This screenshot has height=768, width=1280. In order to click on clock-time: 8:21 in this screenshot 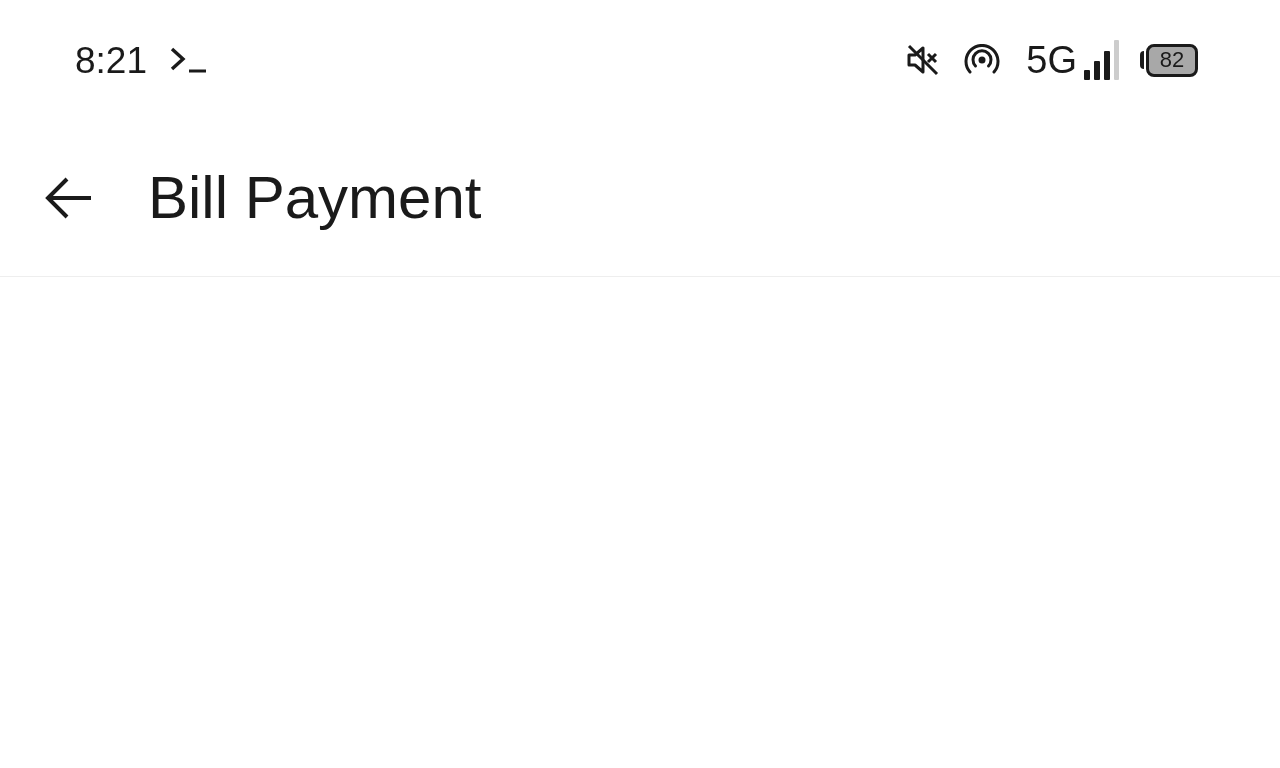, I will do `click(111, 60)`.